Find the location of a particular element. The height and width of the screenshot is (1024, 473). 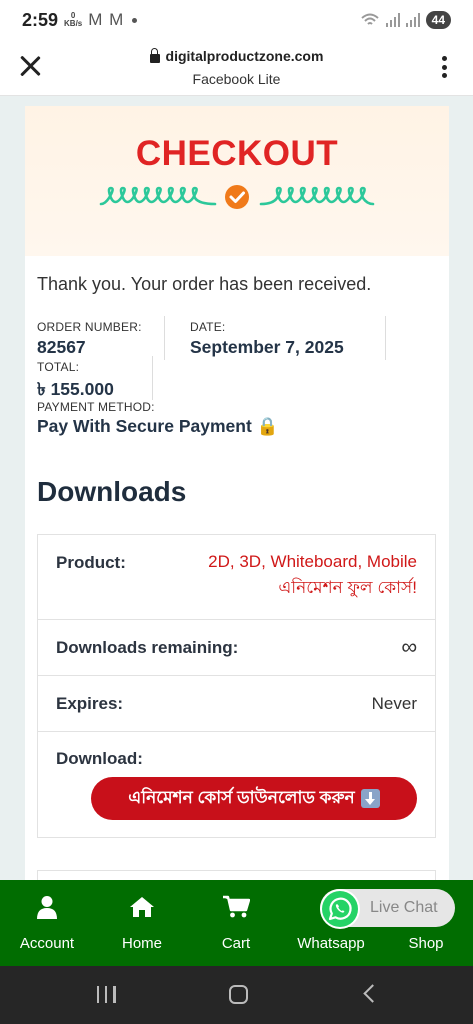

total-label: TOTAL: is located at coordinates (58, 367).